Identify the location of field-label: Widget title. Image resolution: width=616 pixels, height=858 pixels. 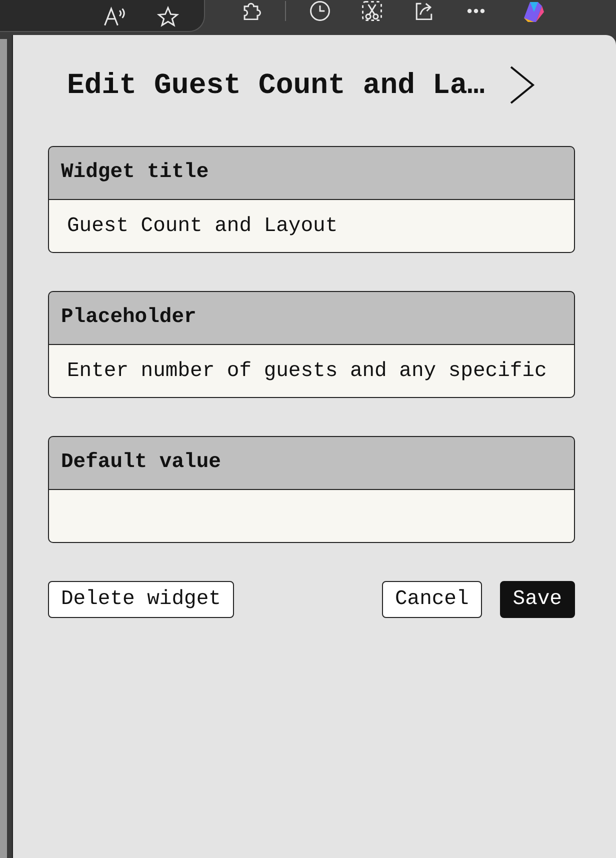
(311, 173).